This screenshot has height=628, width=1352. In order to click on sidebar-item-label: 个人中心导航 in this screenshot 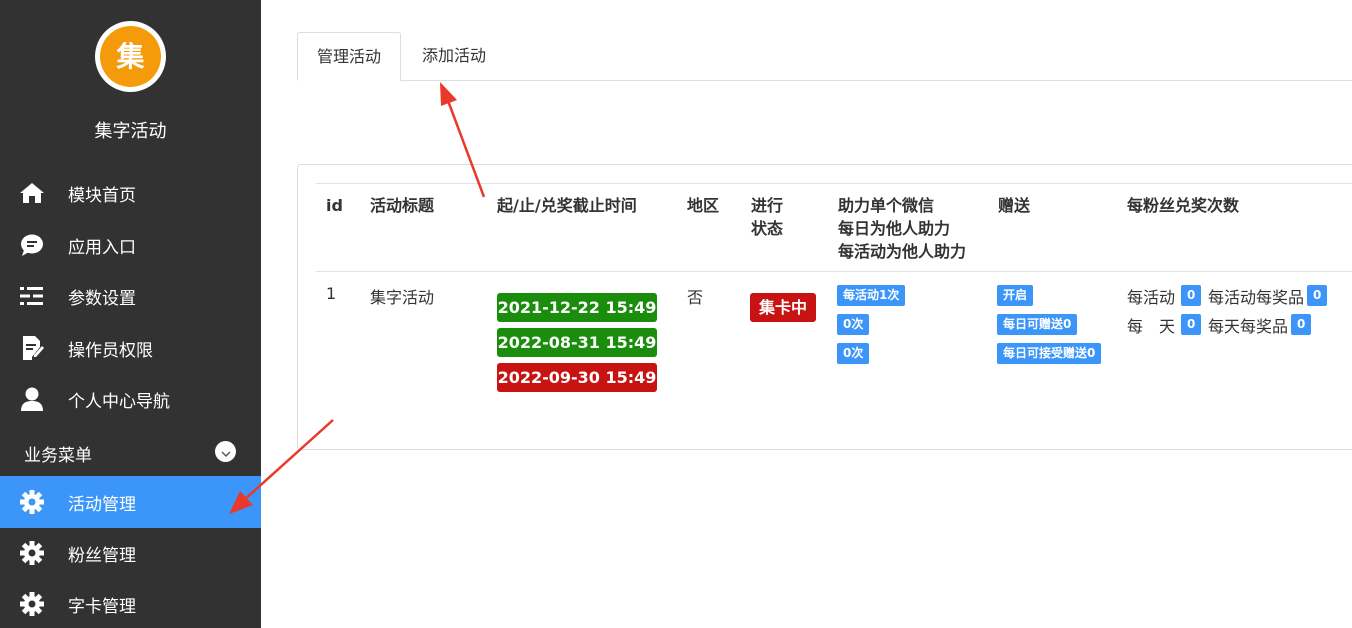, I will do `click(119, 401)`.